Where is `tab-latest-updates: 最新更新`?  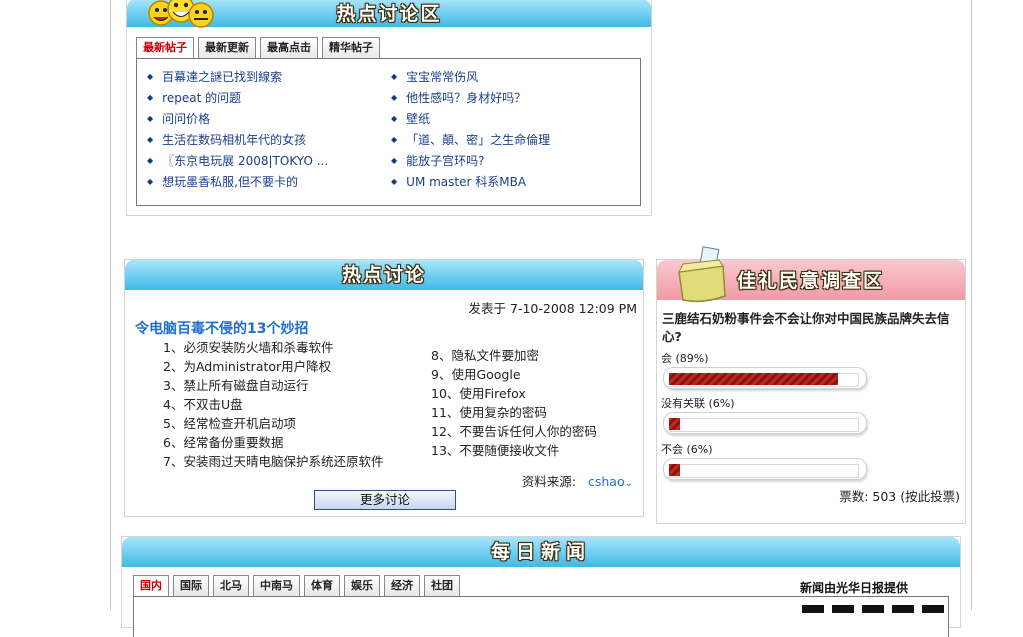 tab-latest-updates: 最新更新 is located at coordinates (227, 48).